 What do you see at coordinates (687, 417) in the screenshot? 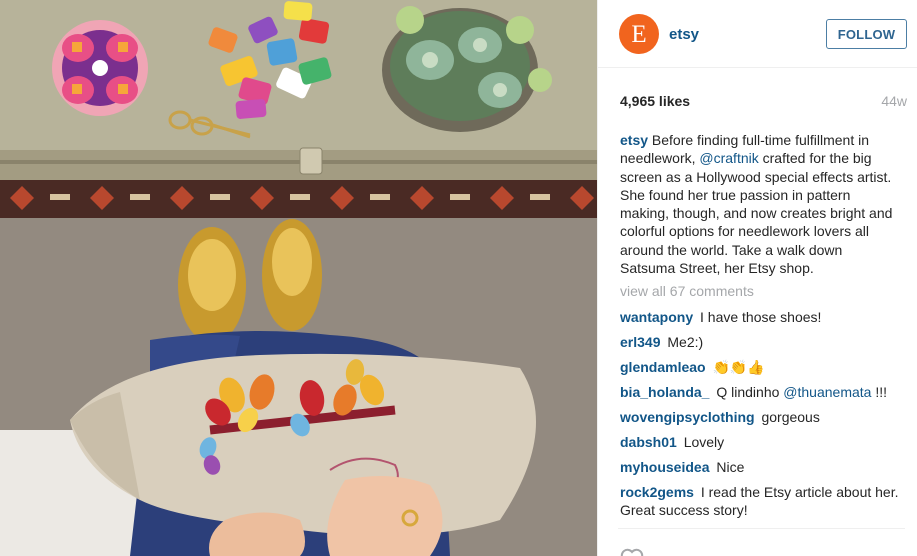
I see `comment-username-link: wovengipsyclothing` at bounding box center [687, 417].